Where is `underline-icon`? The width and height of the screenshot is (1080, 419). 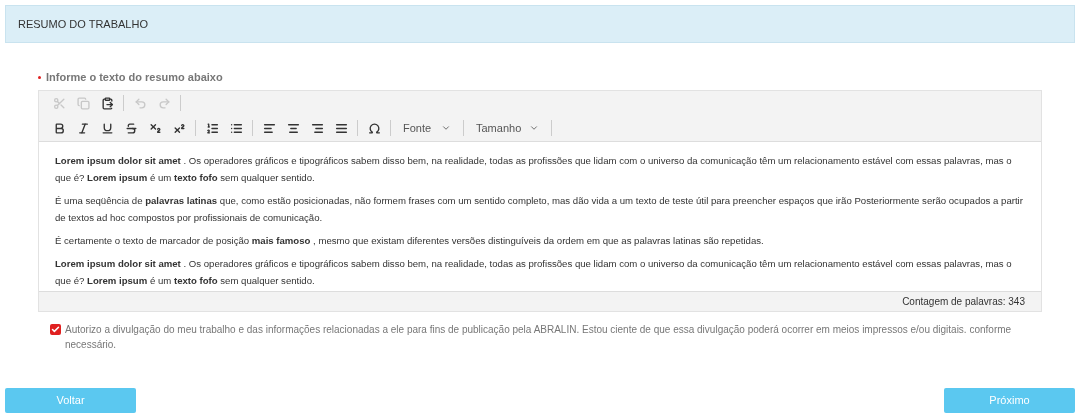
underline-icon is located at coordinates (107, 128).